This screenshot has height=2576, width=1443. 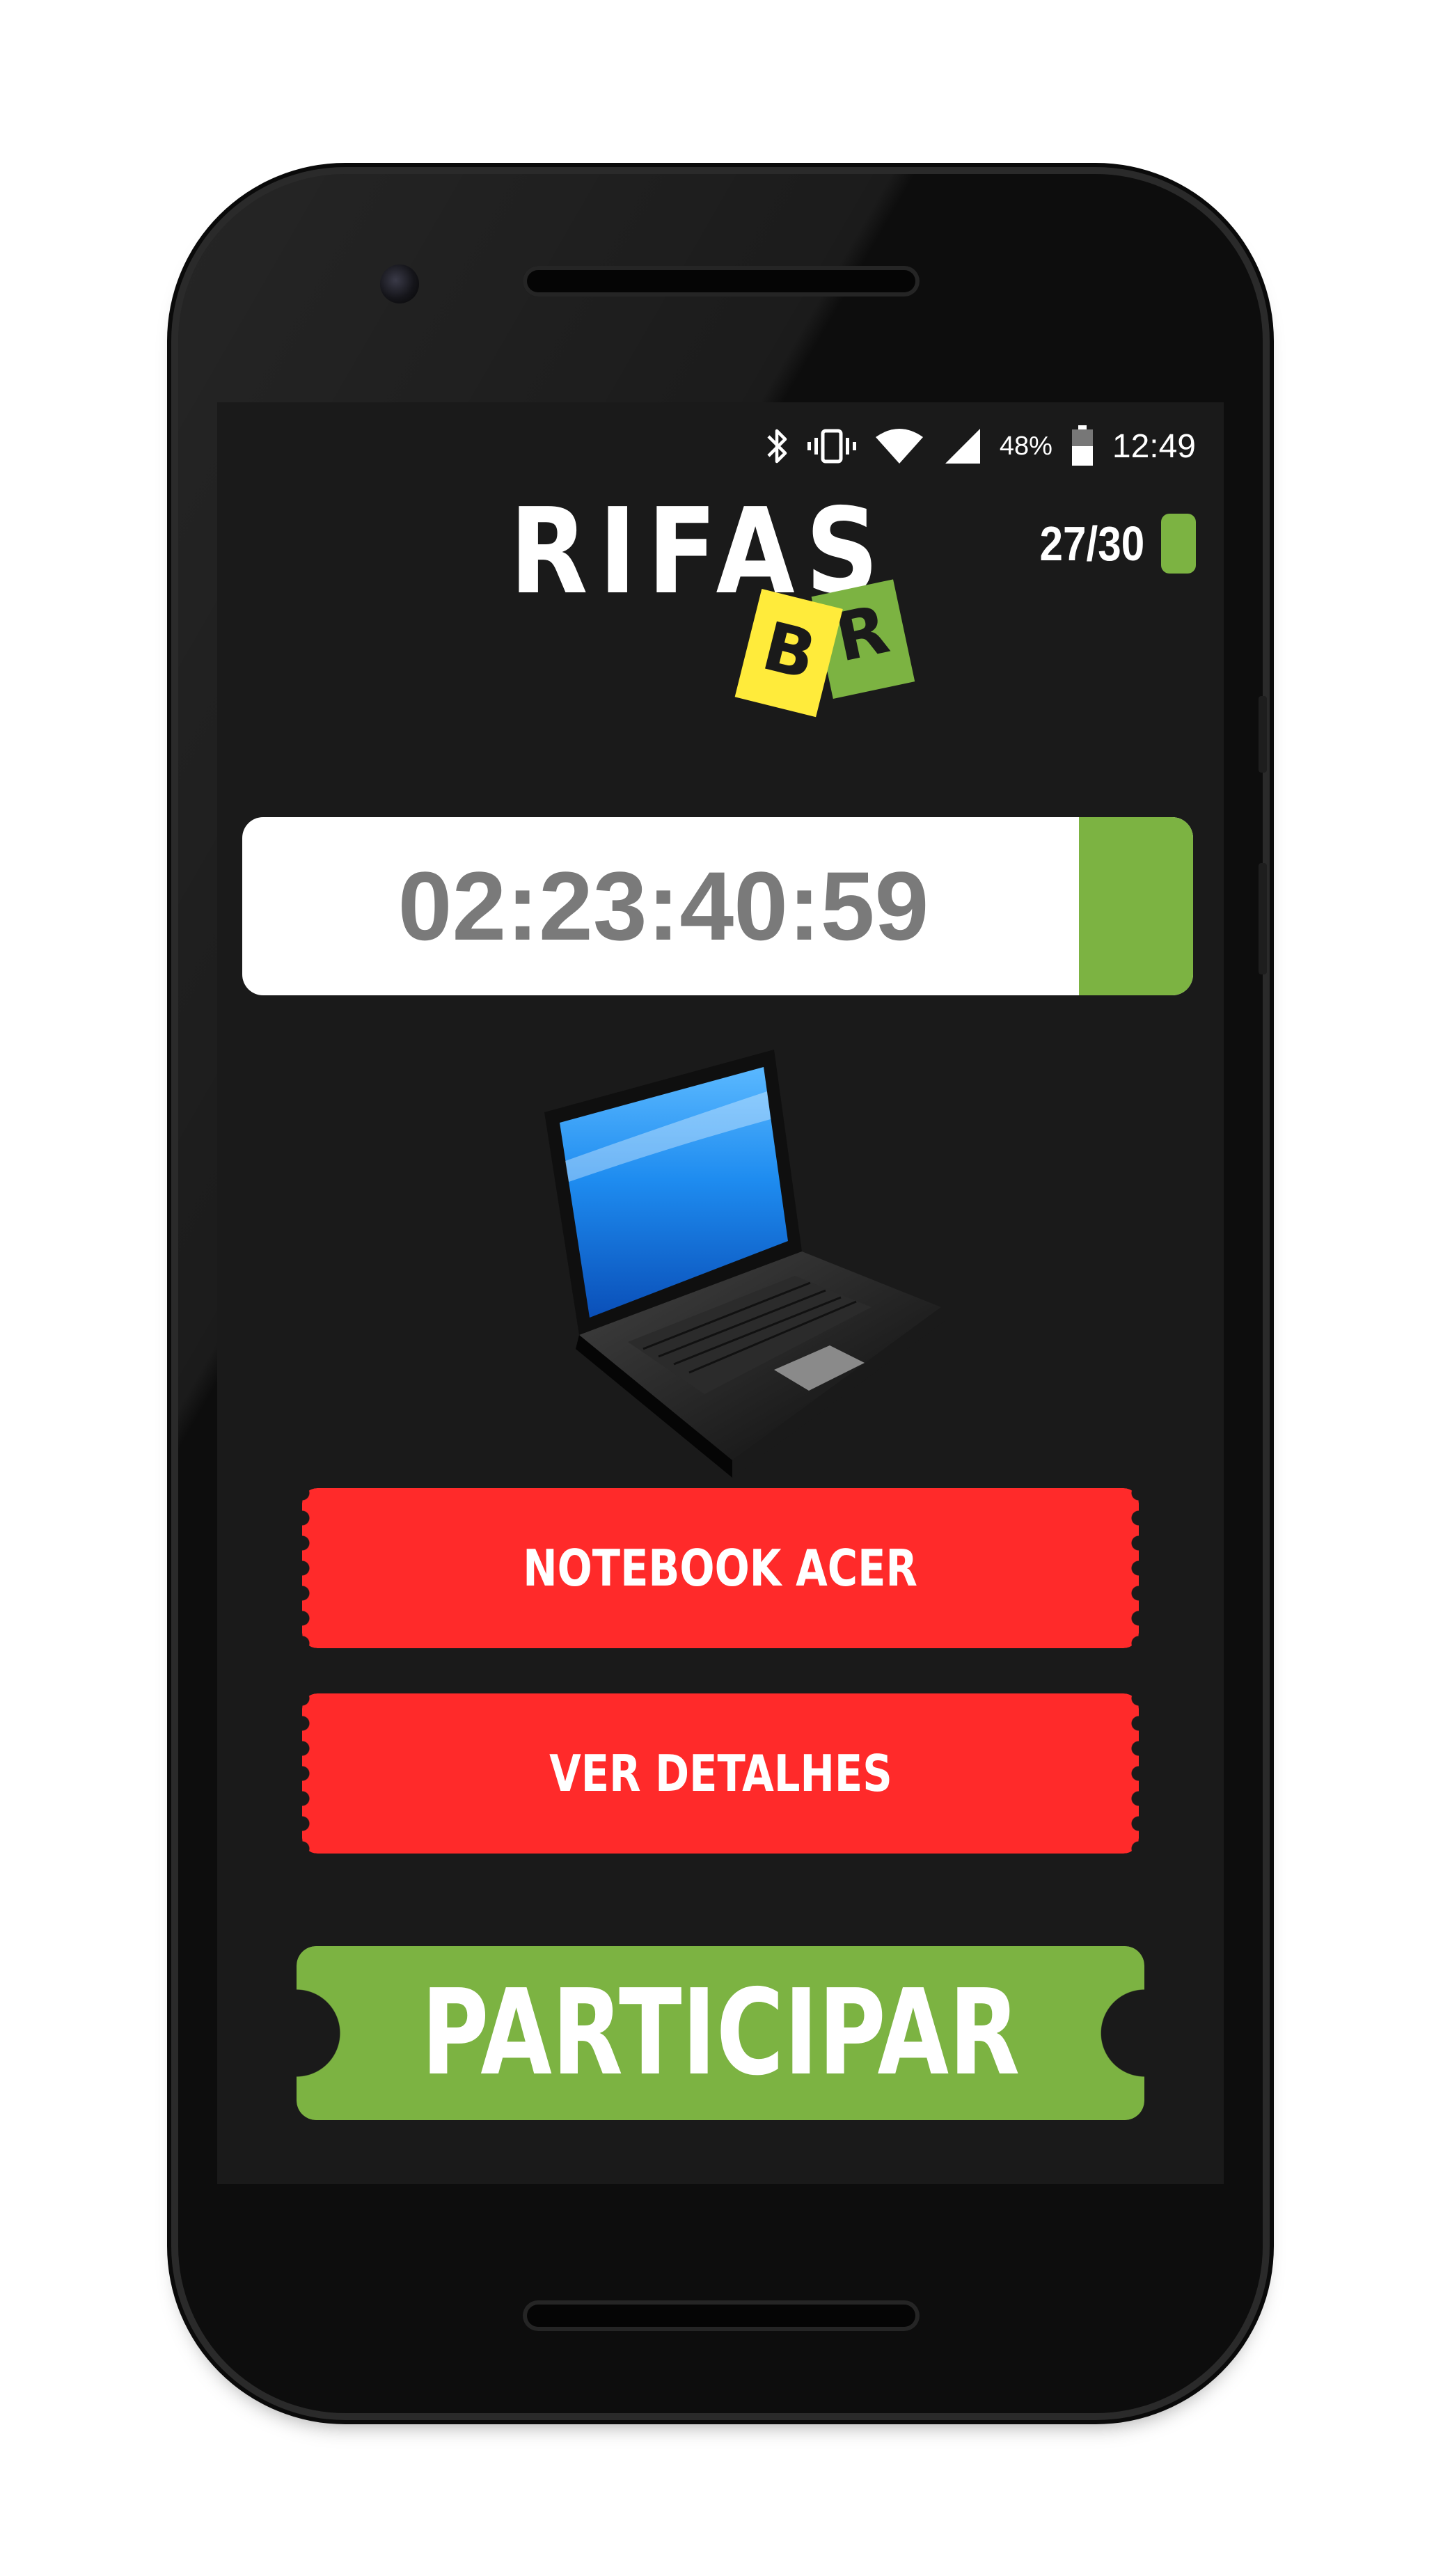 What do you see at coordinates (721, 2315) in the screenshot?
I see `bottom-speaker` at bounding box center [721, 2315].